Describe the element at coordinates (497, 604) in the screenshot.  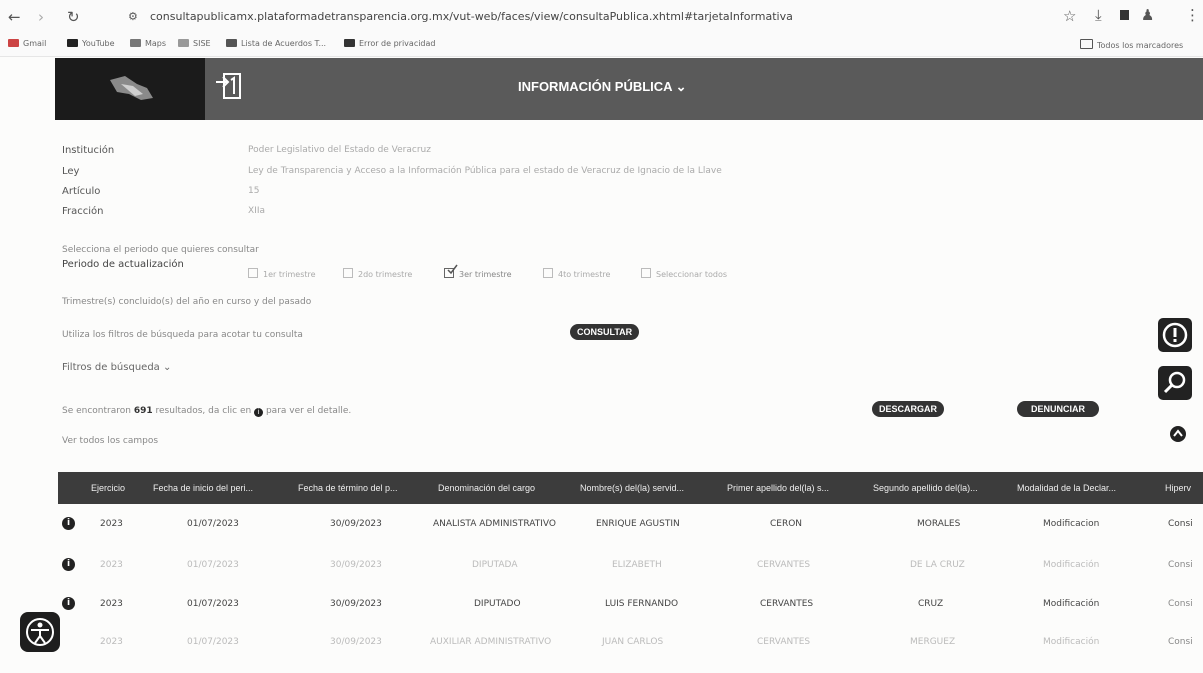
I see `cell-cargo: DIPUTADO` at that location.